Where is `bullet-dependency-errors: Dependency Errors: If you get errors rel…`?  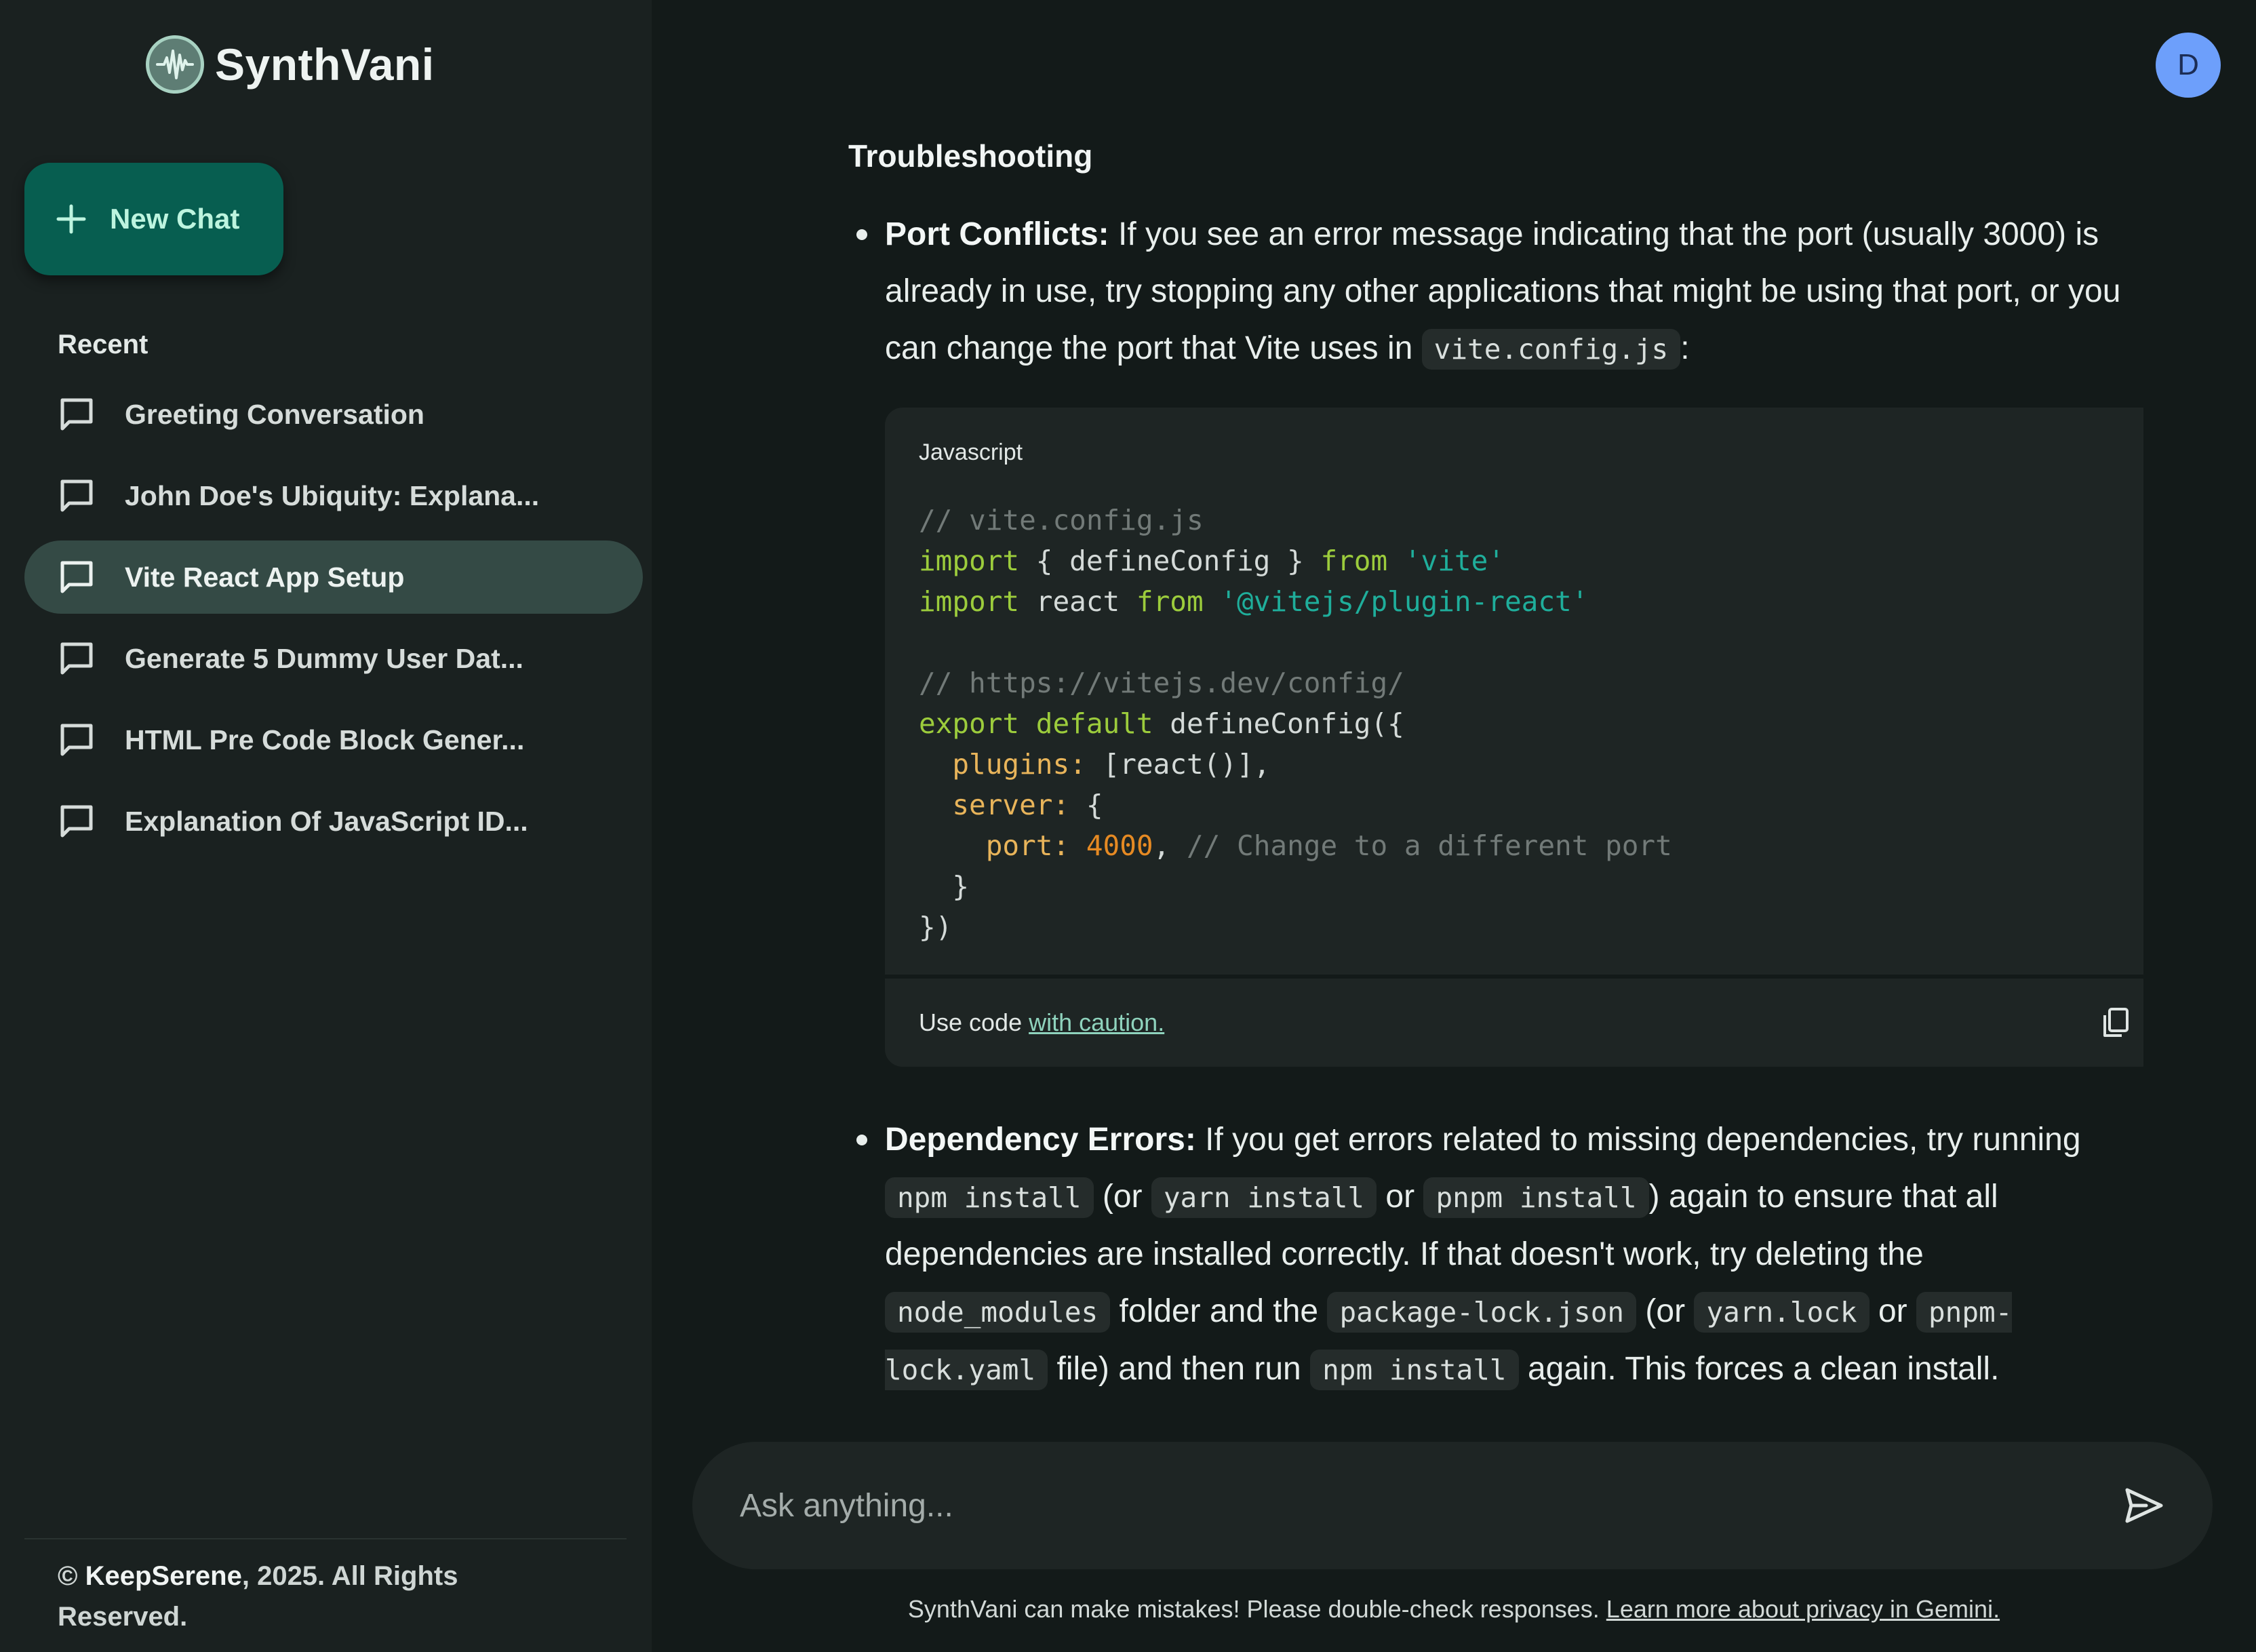 bullet-dependency-errors: Dependency Errors: If you get errors rel… is located at coordinates (1495, 1255).